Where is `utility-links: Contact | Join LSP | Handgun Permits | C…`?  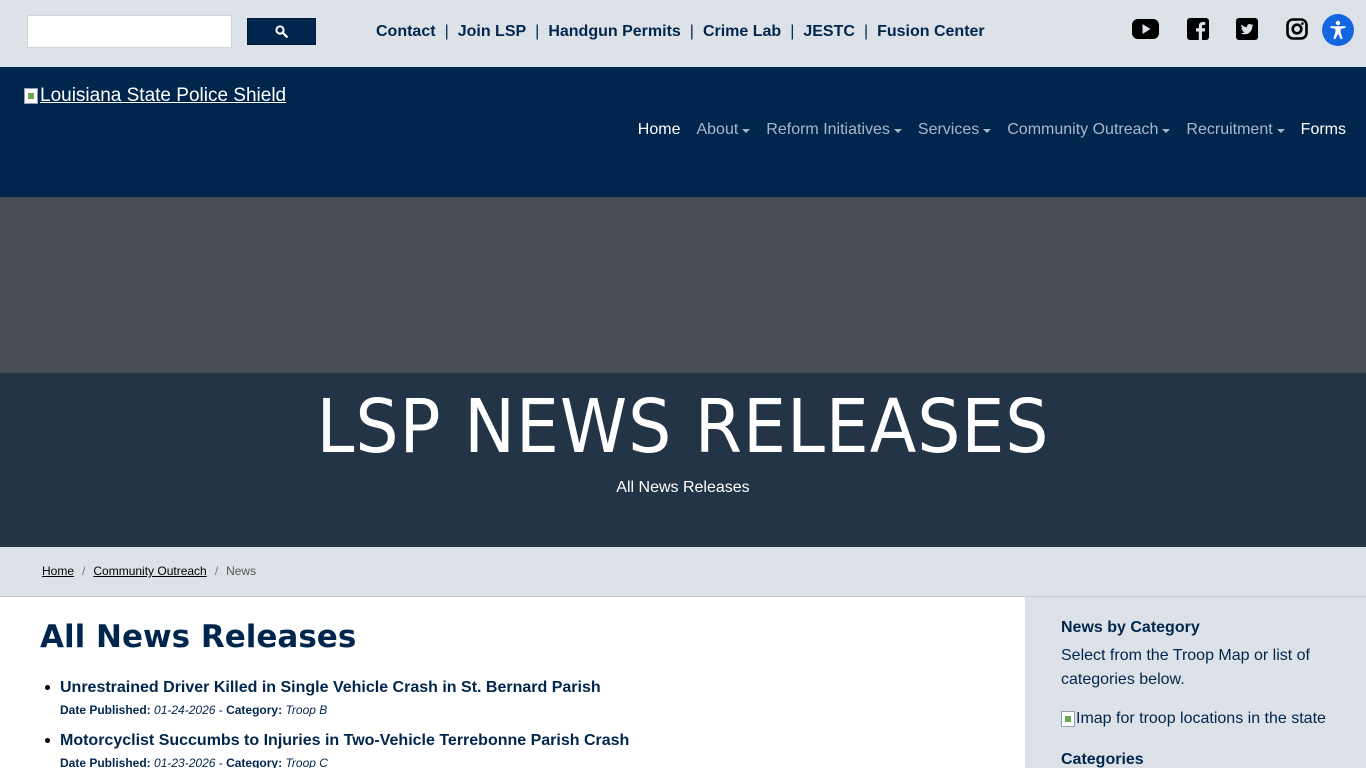 utility-links: Contact | Join LSP | Handgun Permits | C… is located at coordinates (680, 32).